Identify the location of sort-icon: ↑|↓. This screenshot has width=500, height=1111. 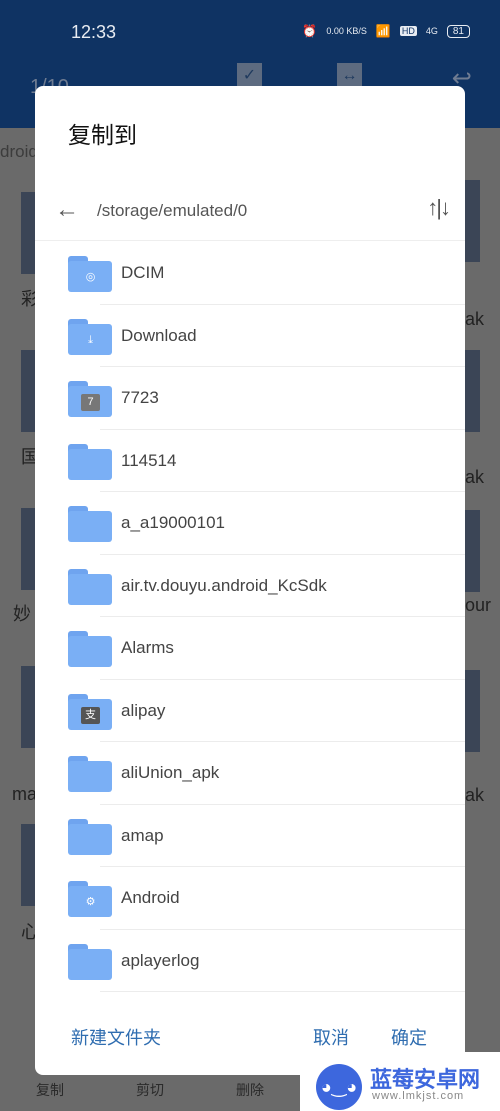
(439, 208).